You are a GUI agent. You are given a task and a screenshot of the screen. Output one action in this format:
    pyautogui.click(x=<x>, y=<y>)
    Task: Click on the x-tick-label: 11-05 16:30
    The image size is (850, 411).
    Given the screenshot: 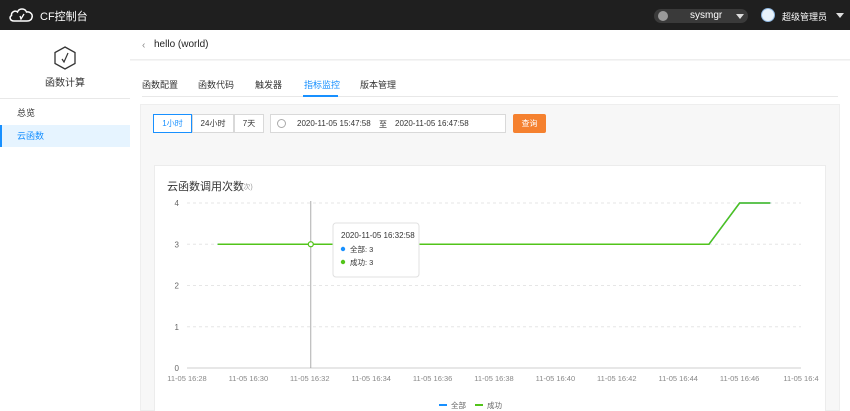 What is the action you would take?
    pyautogui.click(x=248, y=378)
    